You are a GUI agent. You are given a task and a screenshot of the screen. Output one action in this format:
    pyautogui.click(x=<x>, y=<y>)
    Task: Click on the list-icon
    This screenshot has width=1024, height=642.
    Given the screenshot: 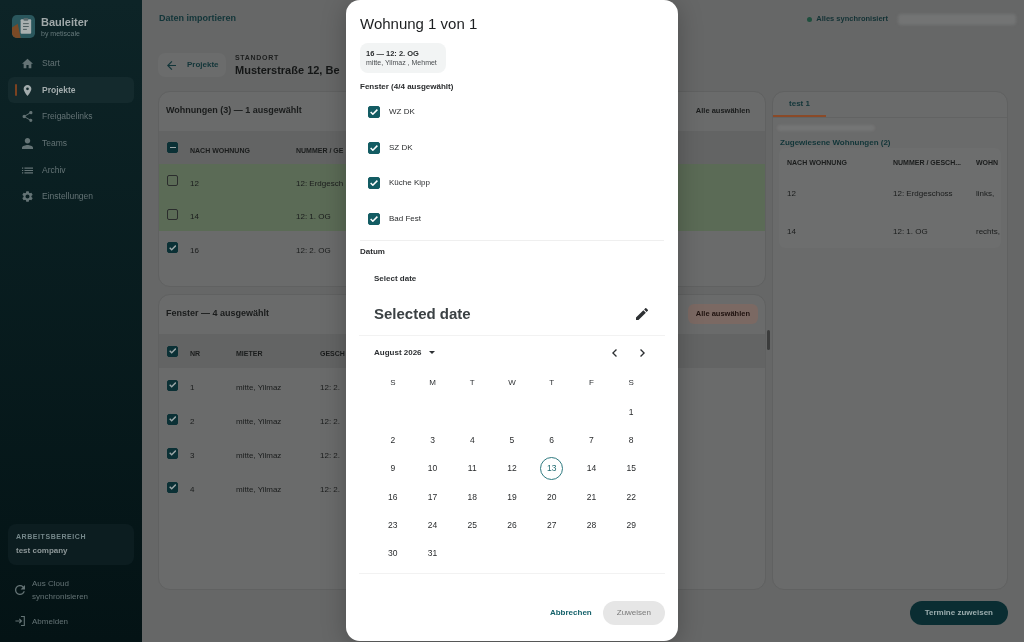 What is the action you would take?
    pyautogui.click(x=27, y=170)
    